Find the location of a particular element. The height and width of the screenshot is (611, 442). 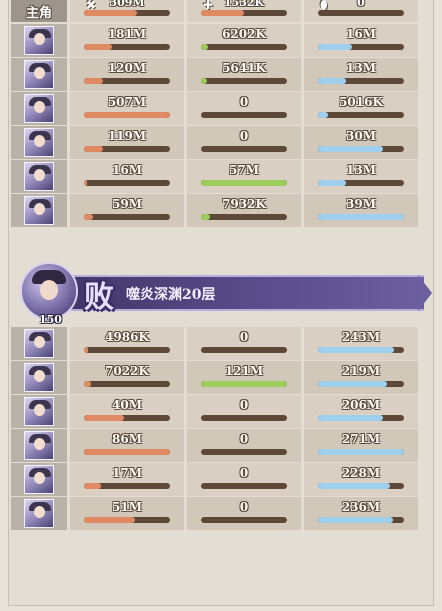

stat-row: 181M 6202K 16M is located at coordinates (221, 40).